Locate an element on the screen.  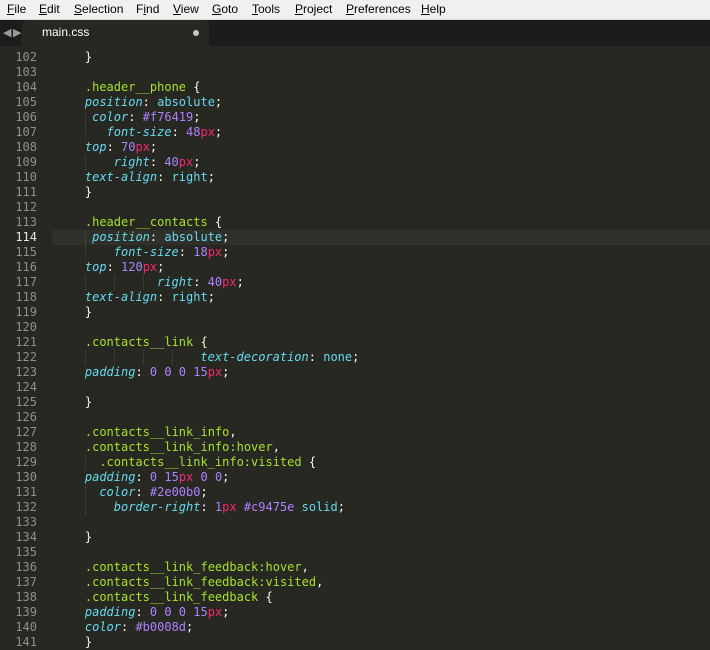
tab-scroll-right-icon: ▶ is located at coordinates (17, 32).